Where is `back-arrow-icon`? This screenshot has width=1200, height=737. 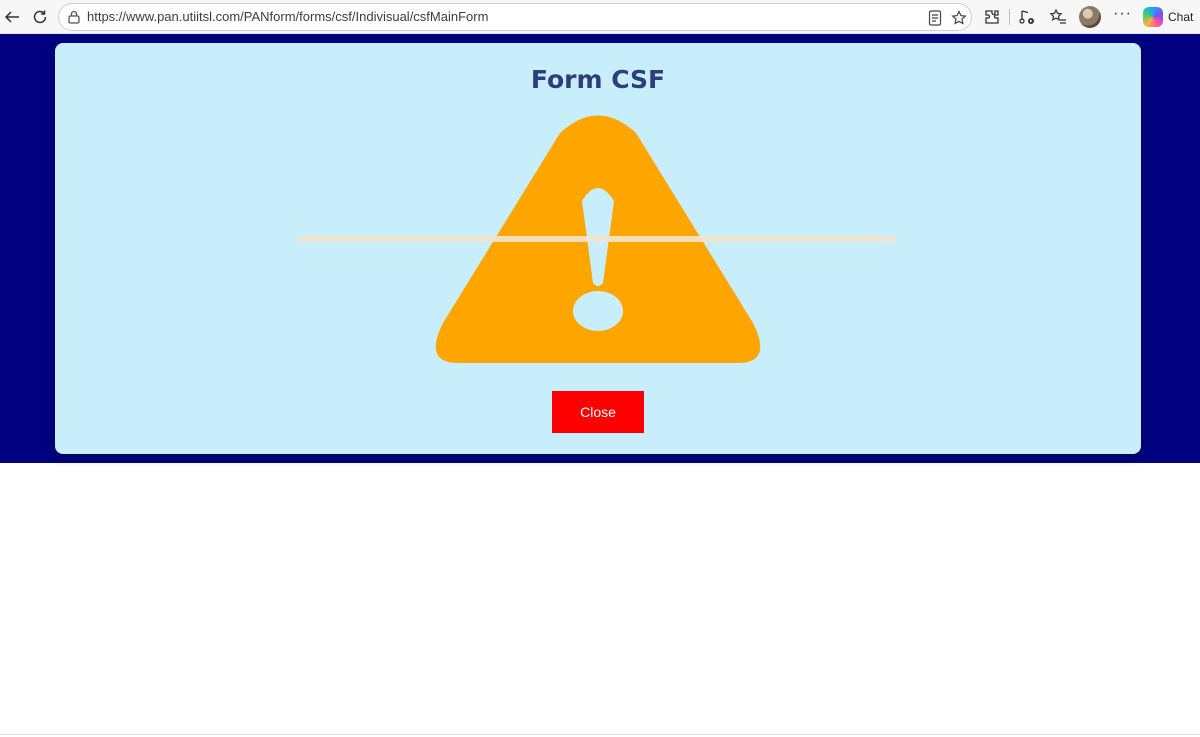
back-arrow-icon is located at coordinates (12, 17).